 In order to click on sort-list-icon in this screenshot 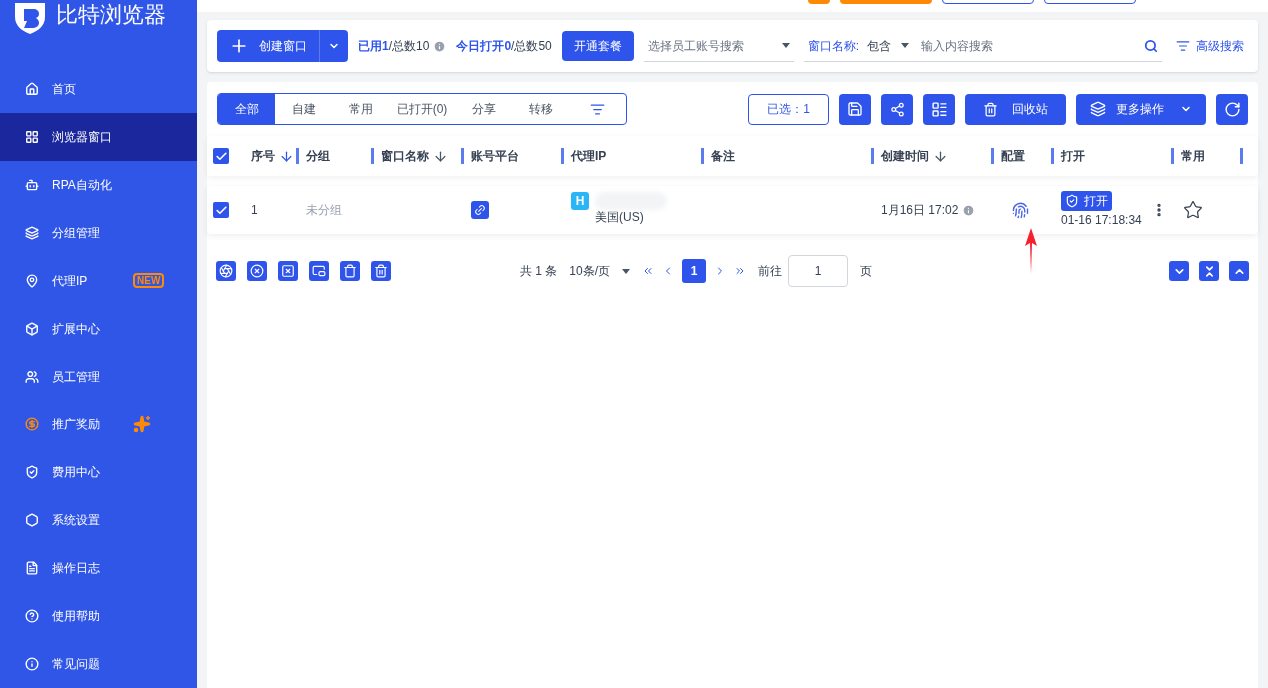, I will do `click(597, 109)`.